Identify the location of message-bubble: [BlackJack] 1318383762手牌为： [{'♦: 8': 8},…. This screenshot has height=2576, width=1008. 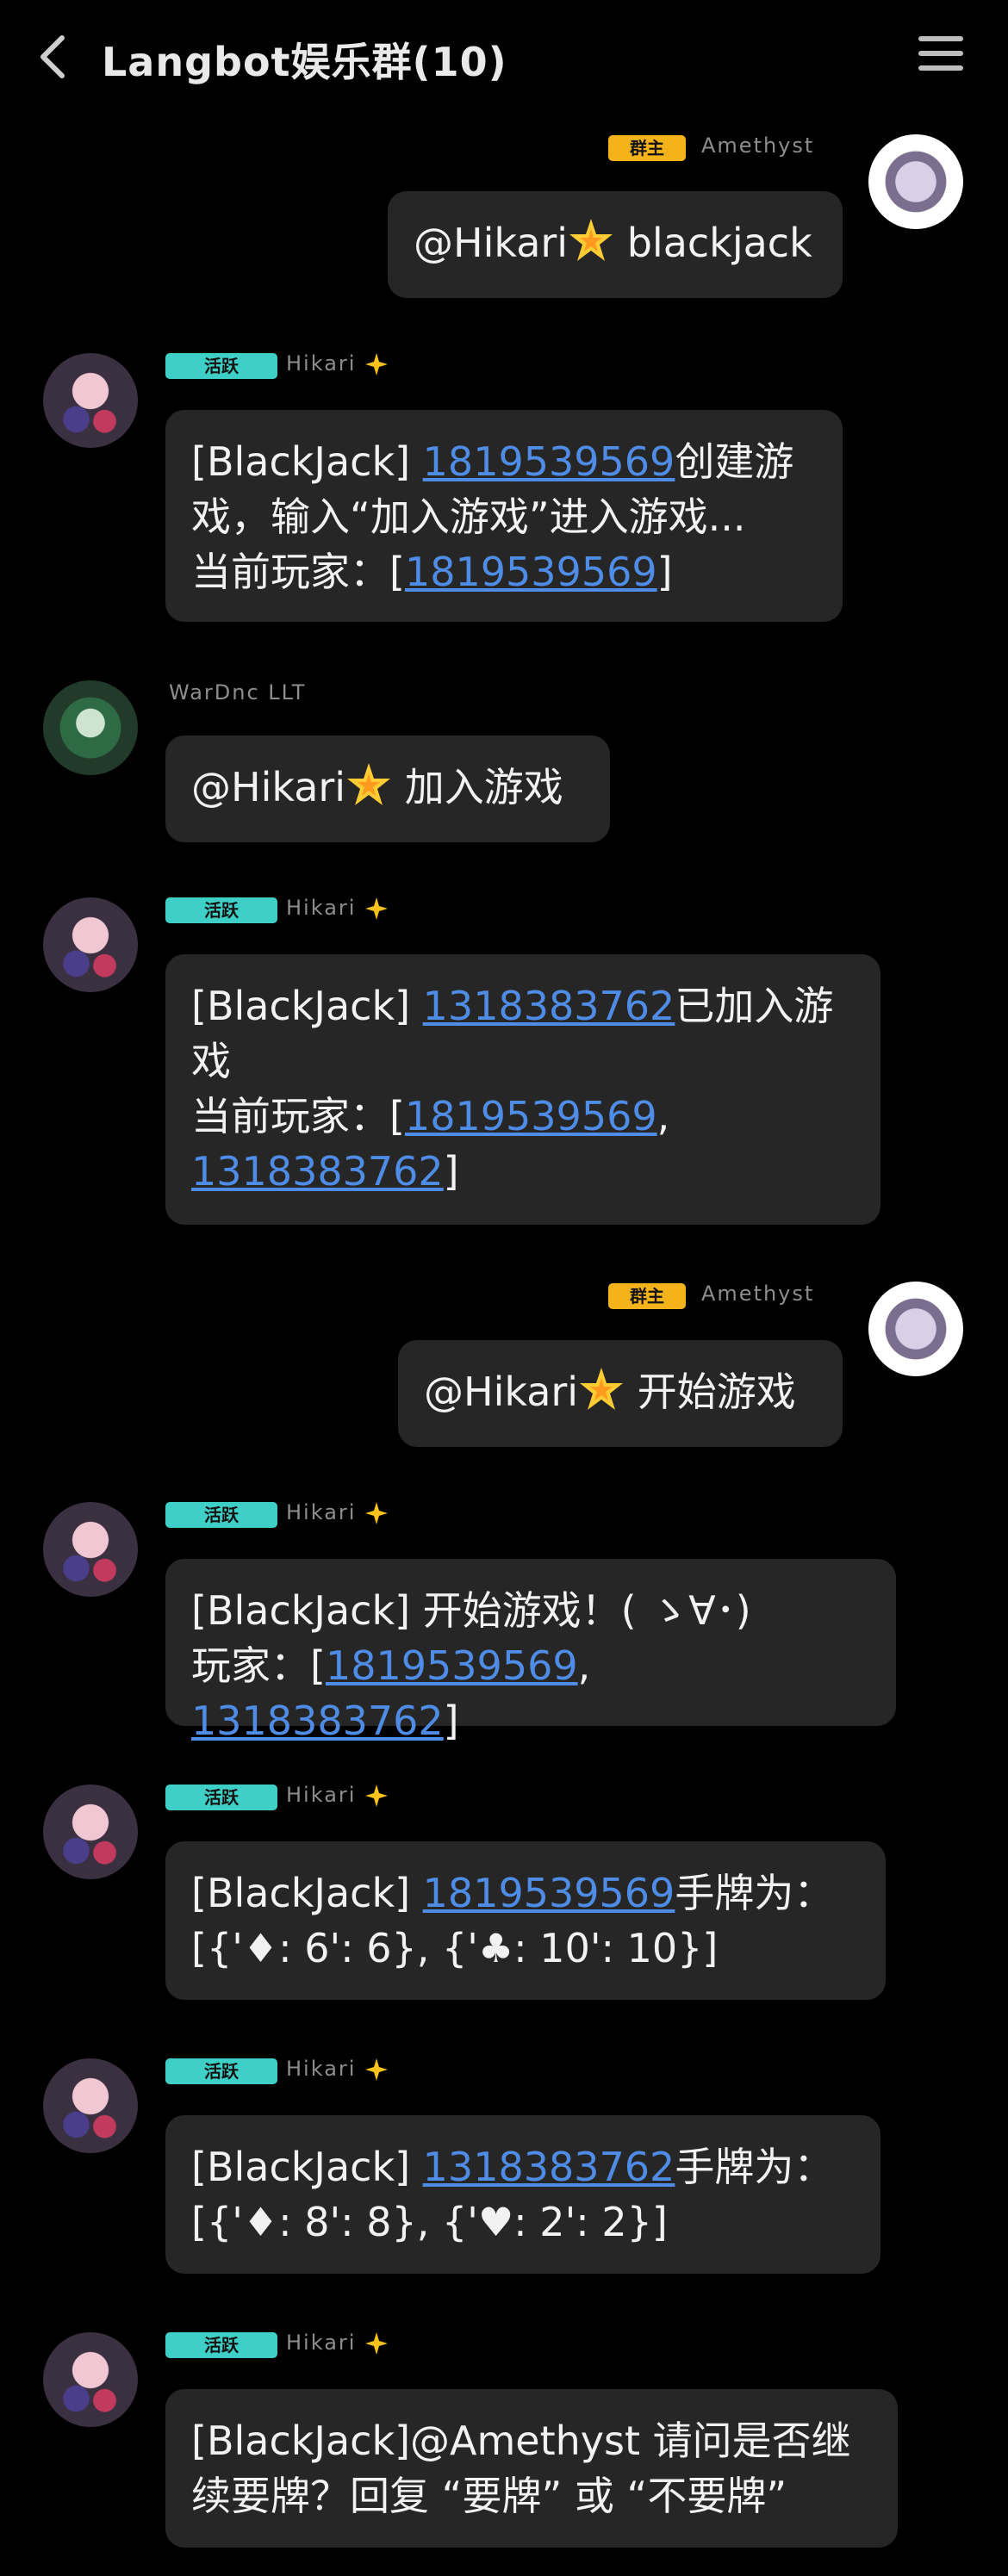
(523, 2194).